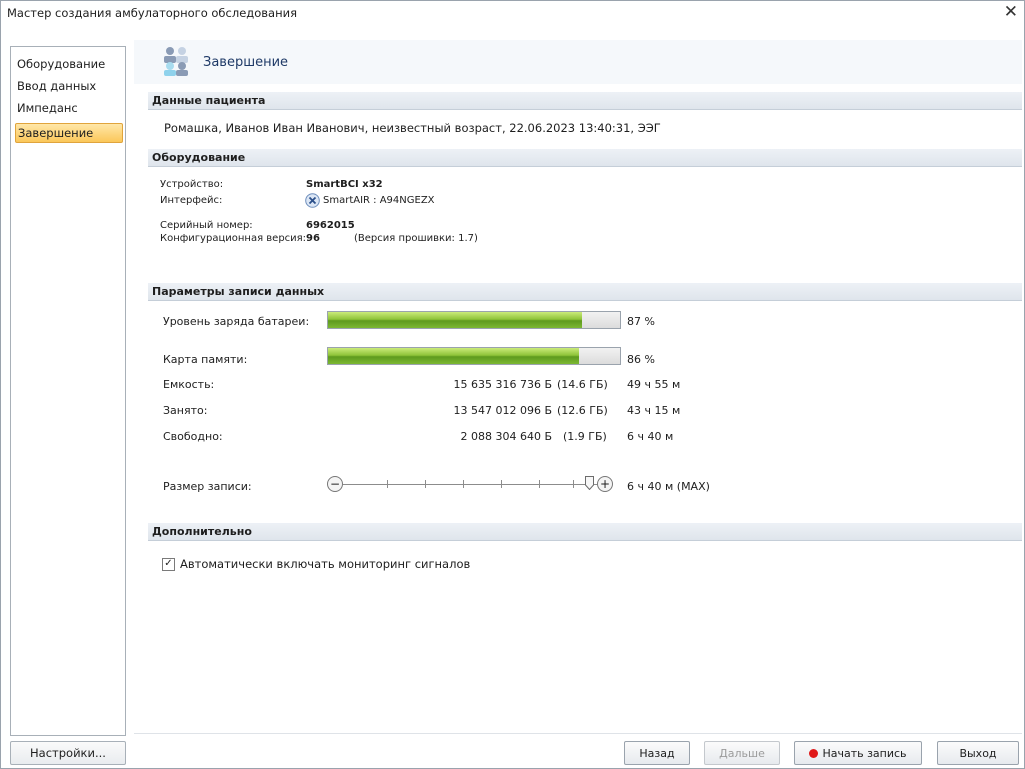 This screenshot has width=1025, height=769. Describe the element at coordinates (506, 436) in the screenshot. I see `free-bytes: 2 088 304 640 Б` at that location.